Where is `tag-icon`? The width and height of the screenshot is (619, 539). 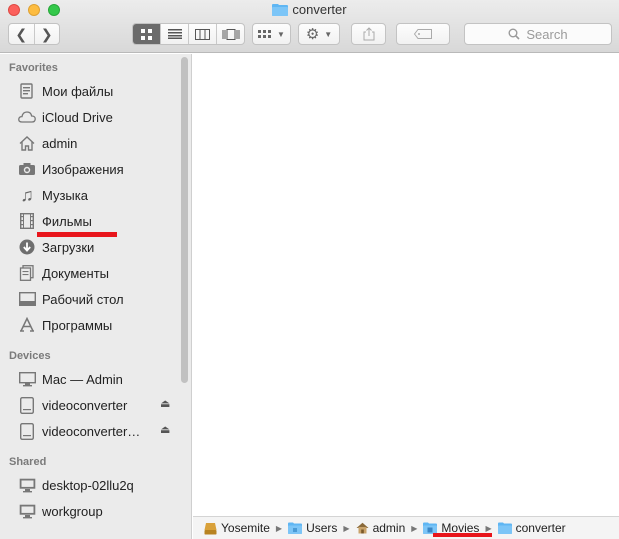 tag-icon is located at coordinates (423, 34).